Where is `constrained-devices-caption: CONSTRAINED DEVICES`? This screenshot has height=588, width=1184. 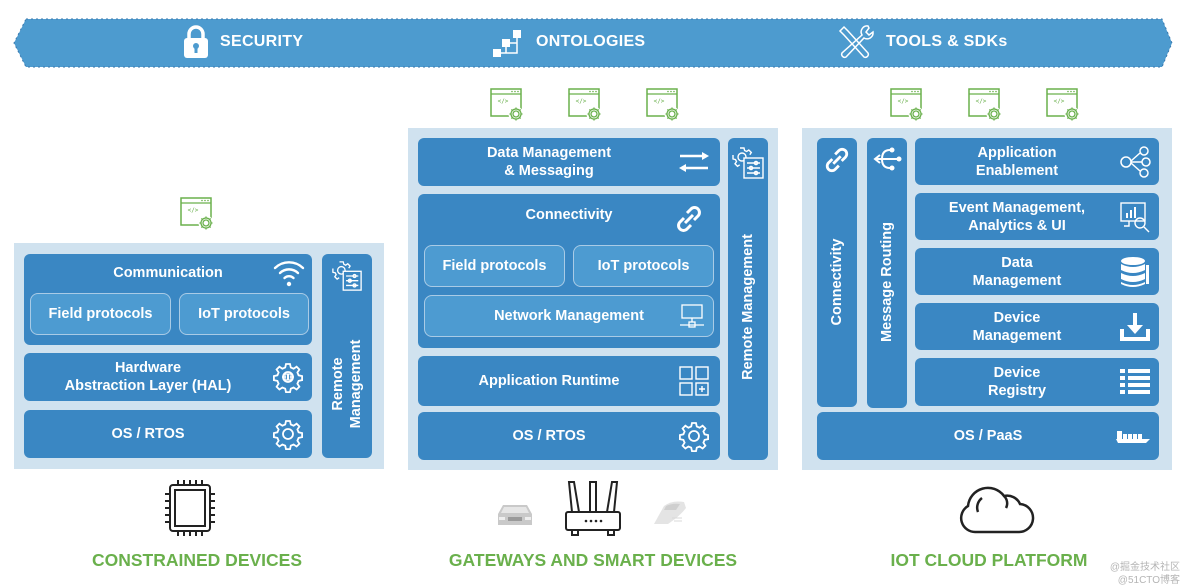
constrained-devices-caption: CONSTRAINED DEVICES is located at coordinates (197, 560).